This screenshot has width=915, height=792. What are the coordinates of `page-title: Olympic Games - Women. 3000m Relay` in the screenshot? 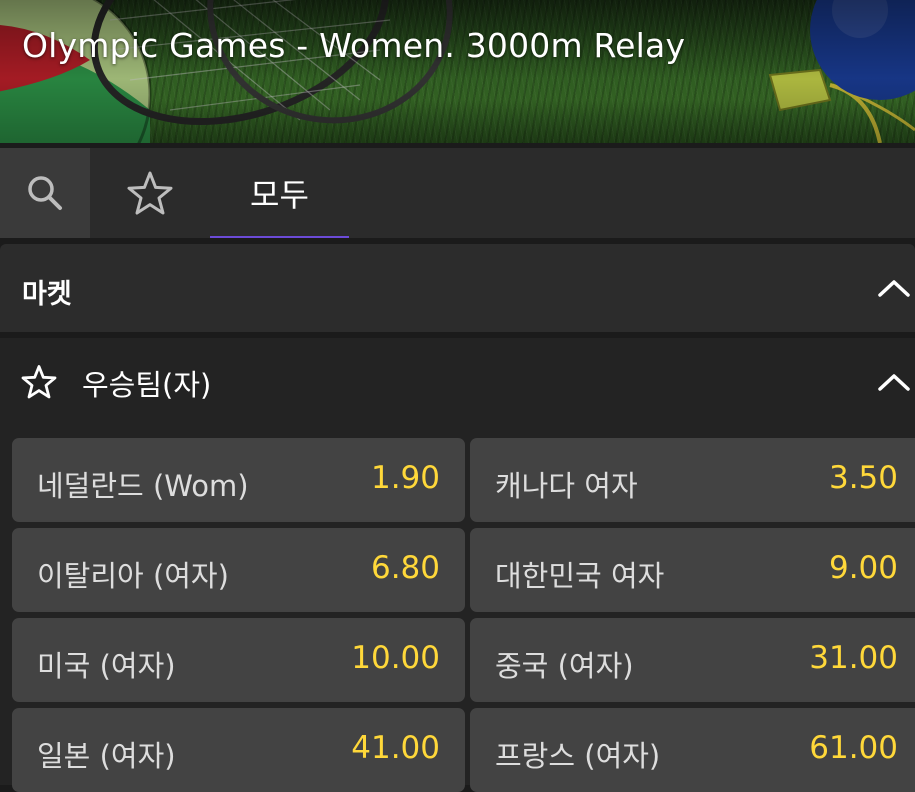 It's located at (354, 45).